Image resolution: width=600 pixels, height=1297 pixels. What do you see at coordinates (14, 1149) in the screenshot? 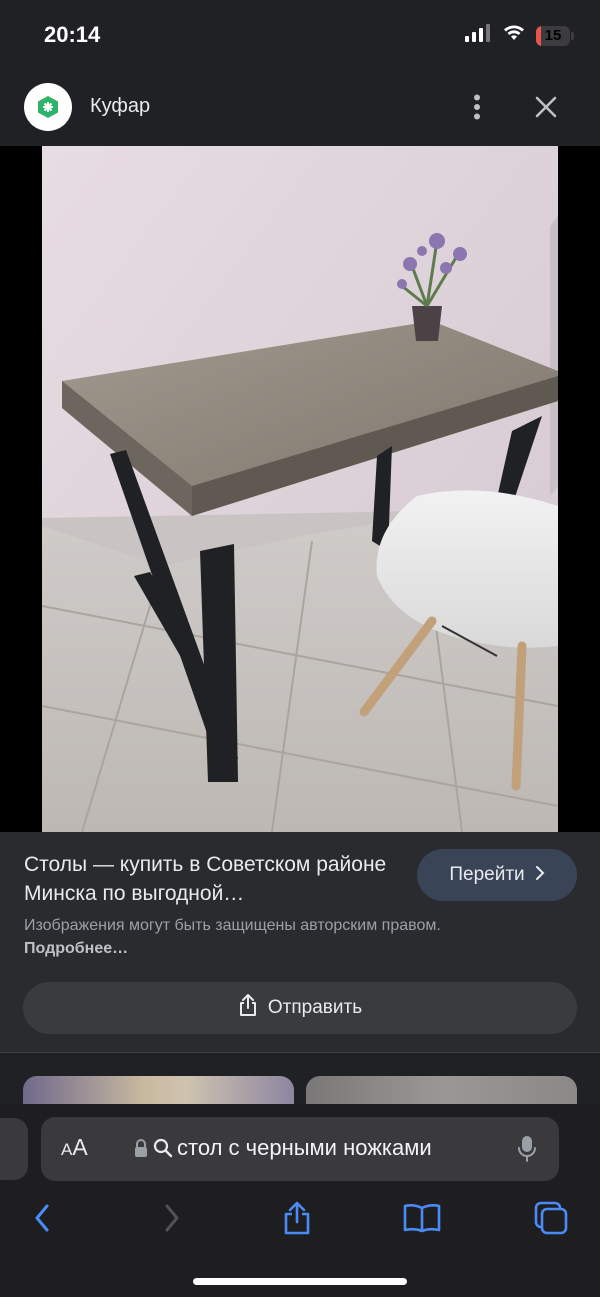
I see `previous-tab-peek` at bounding box center [14, 1149].